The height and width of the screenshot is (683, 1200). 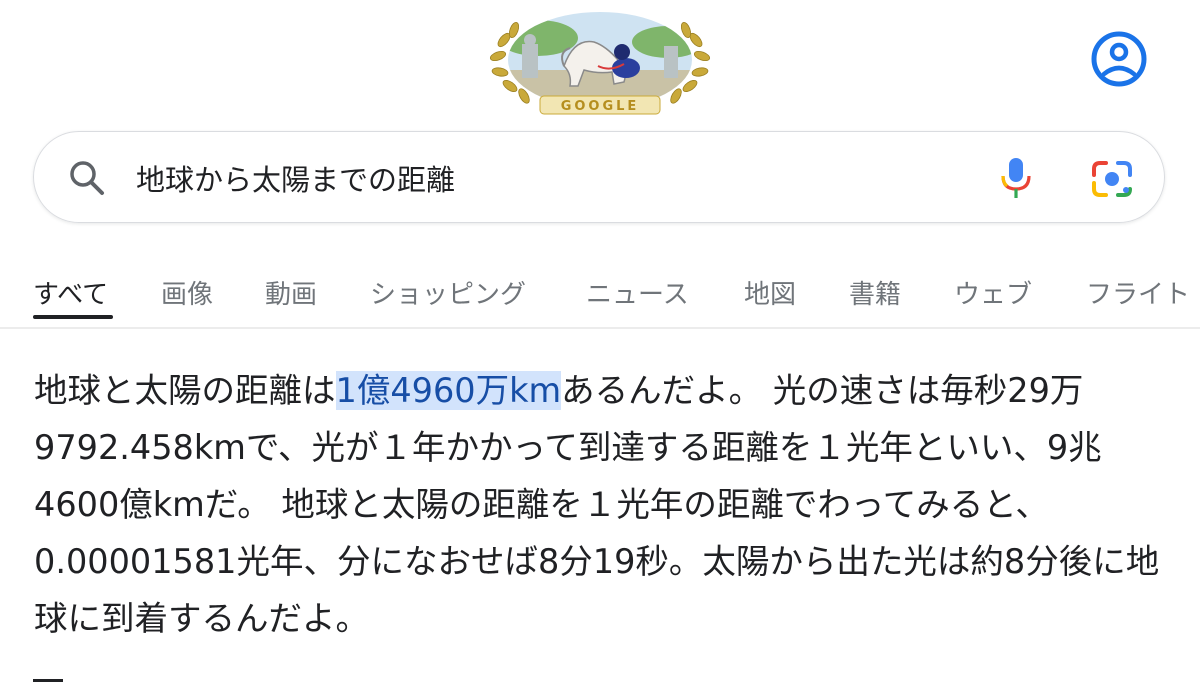 I want to click on search-bar, so click(x=599, y=177).